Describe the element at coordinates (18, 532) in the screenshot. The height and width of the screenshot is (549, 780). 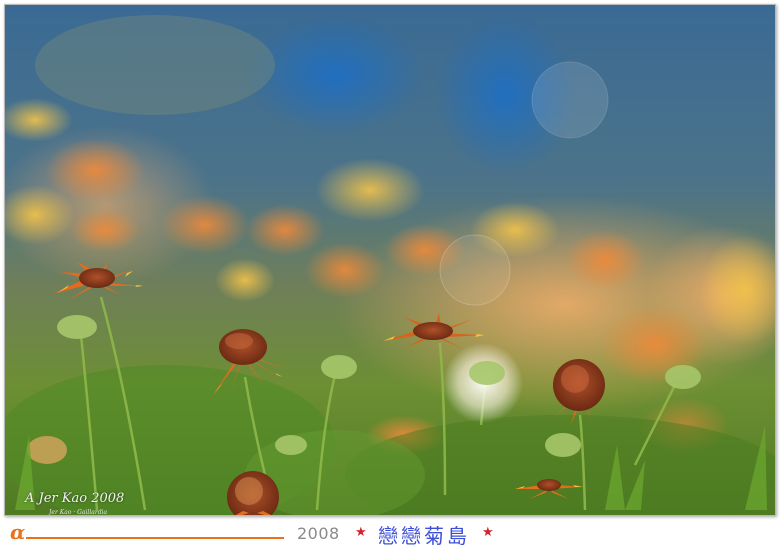
I see `alpha-logo: α` at that location.